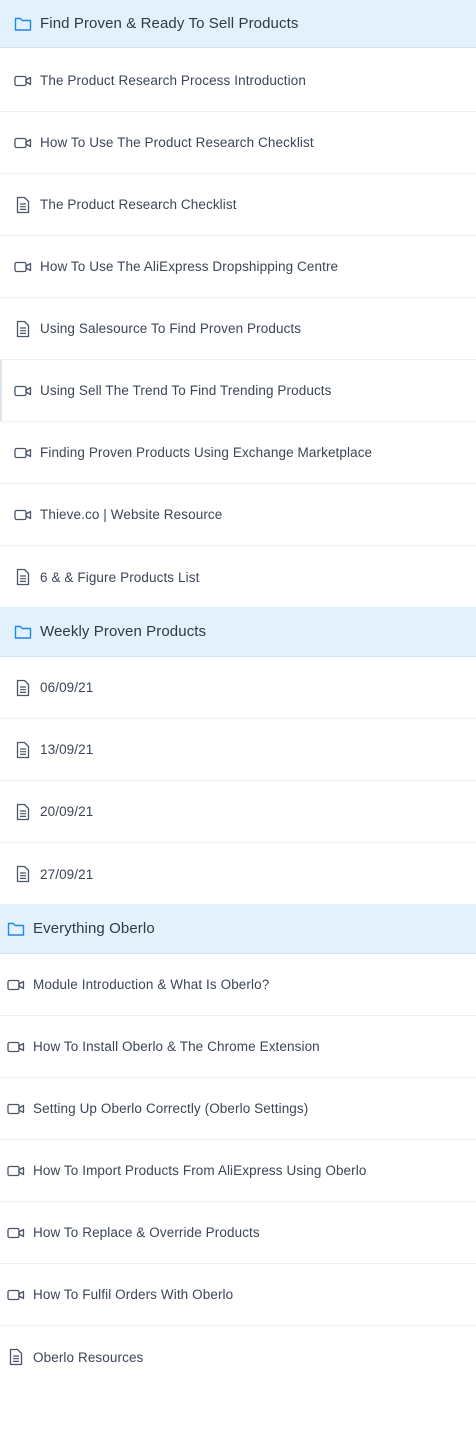 Image resolution: width=476 pixels, height=1440 pixels. Describe the element at coordinates (120, 577) in the screenshot. I see `lesson-label: 6 & & Figure Products List` at that location.